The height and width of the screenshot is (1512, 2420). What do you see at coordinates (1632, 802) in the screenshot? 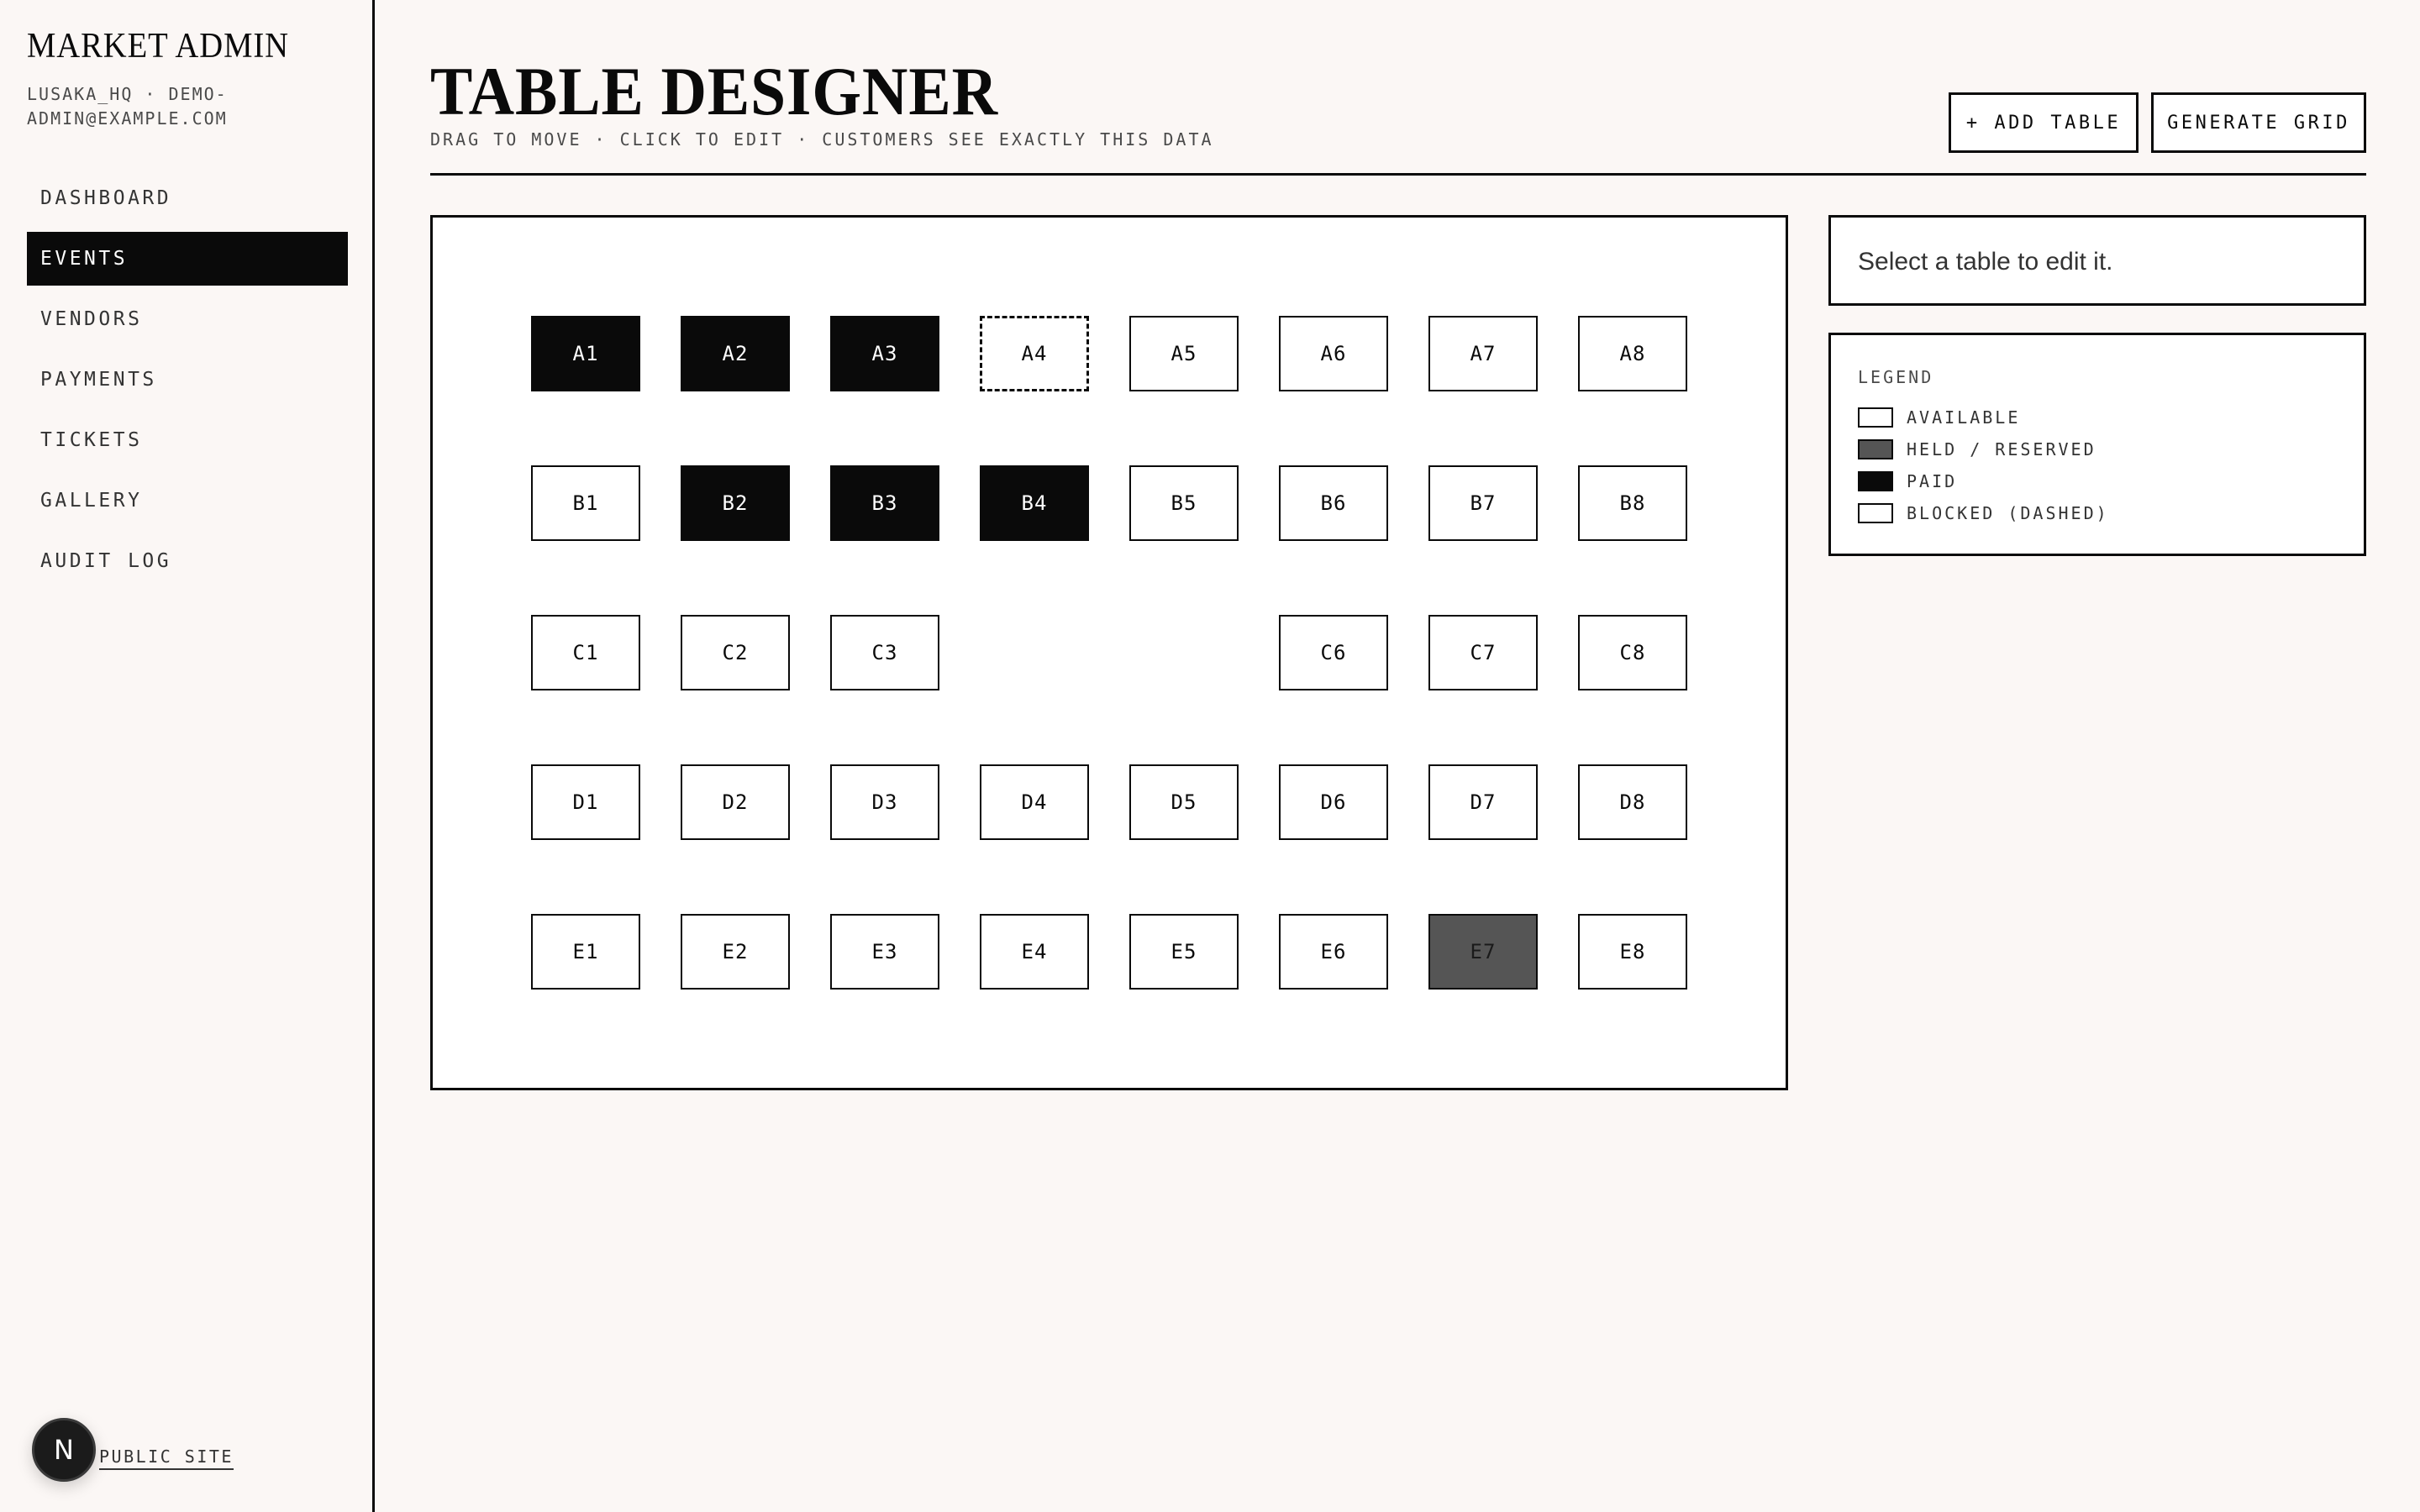
I see `table-d8: D8` at bounding box center [1632, 802].